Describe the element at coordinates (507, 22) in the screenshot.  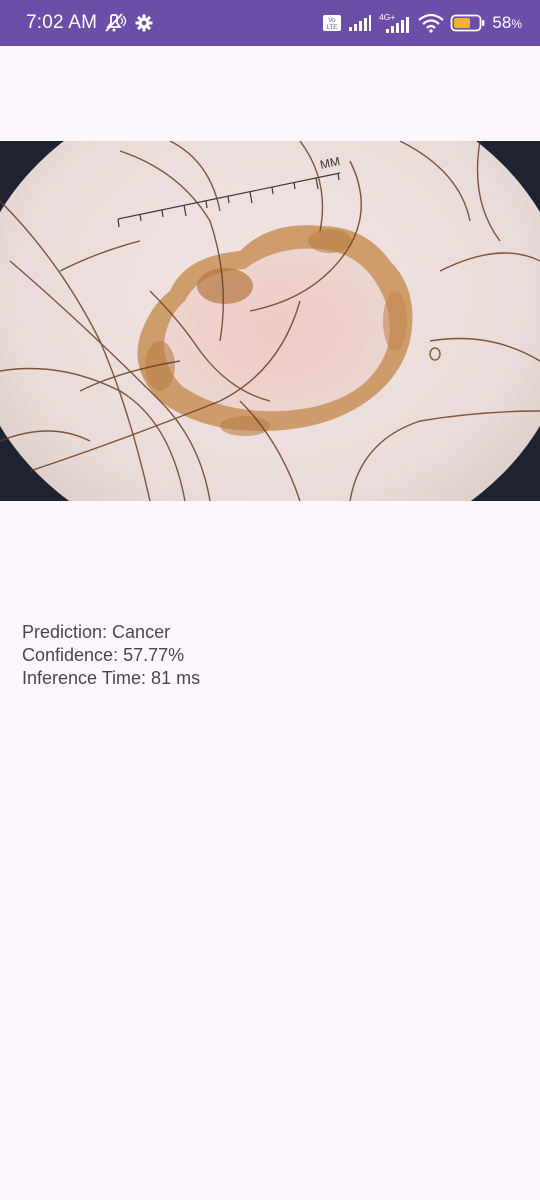
I see `battery-percent: 58%` at that location.